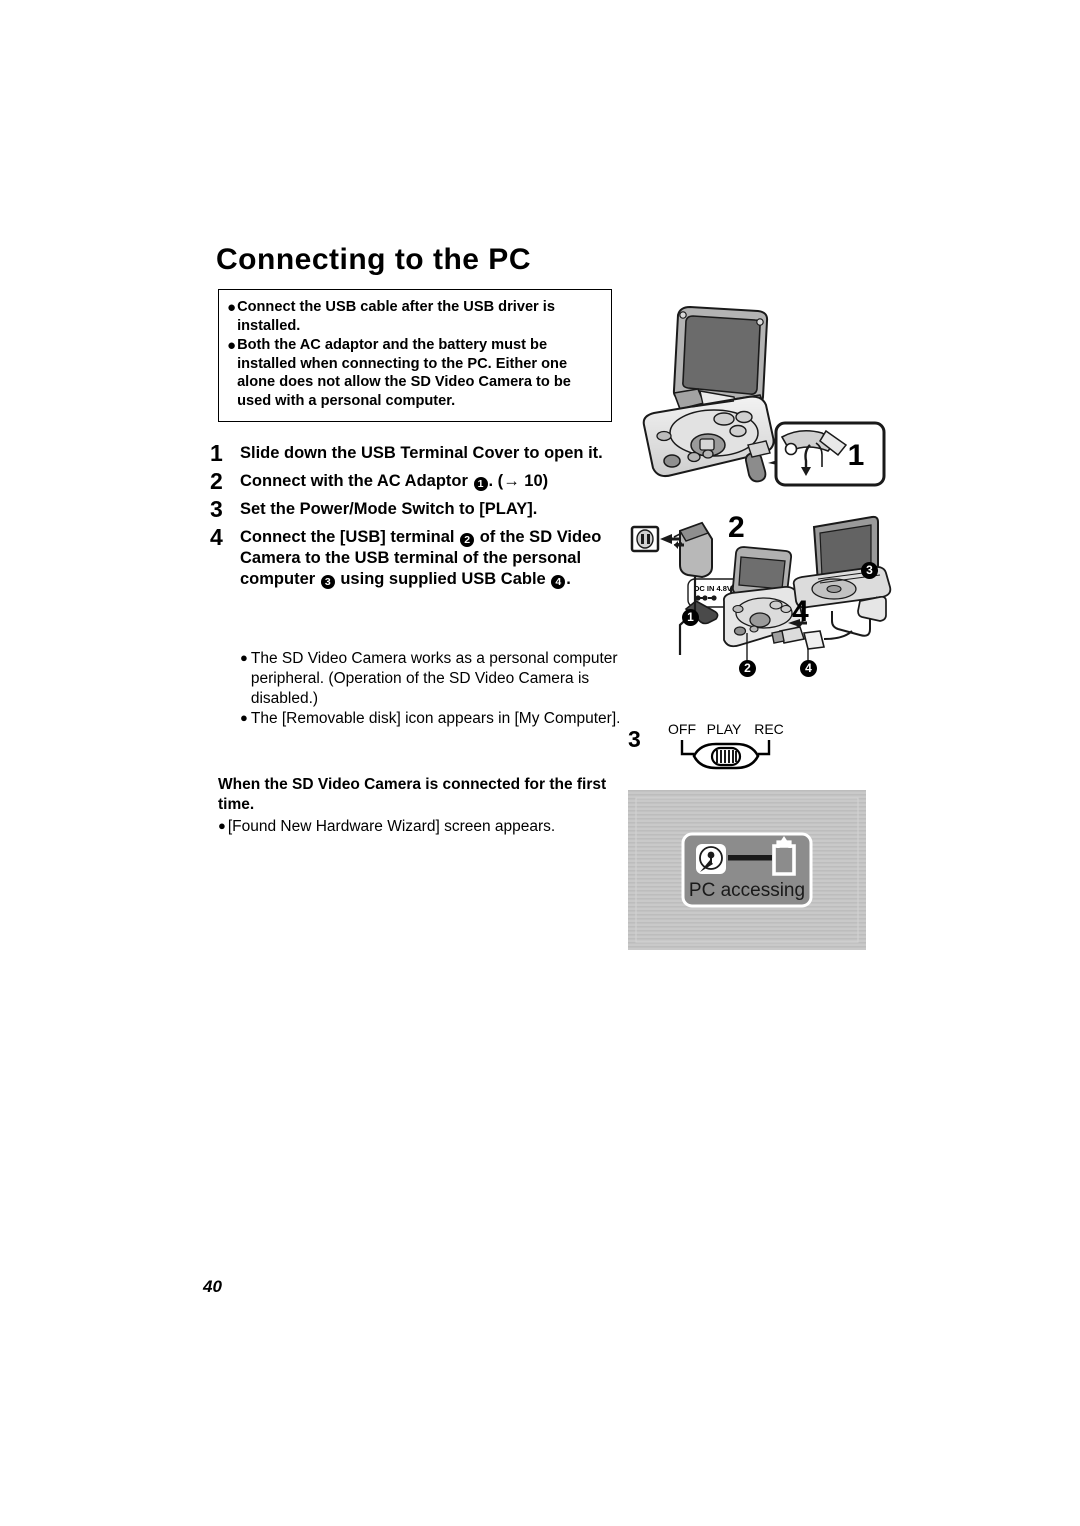 The image size is (1080, 1526). I want to click on circled-number-4: 4, so click(558, 581).